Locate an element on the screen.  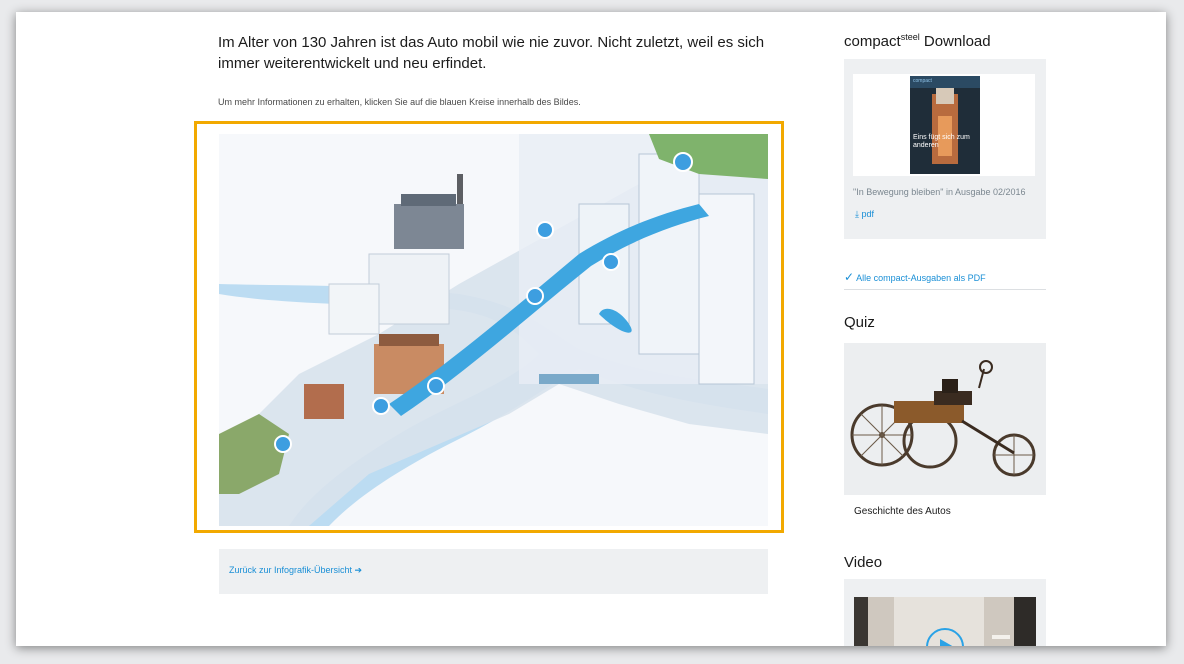
check-icon: ✓ is located at coordinates (849, 277).